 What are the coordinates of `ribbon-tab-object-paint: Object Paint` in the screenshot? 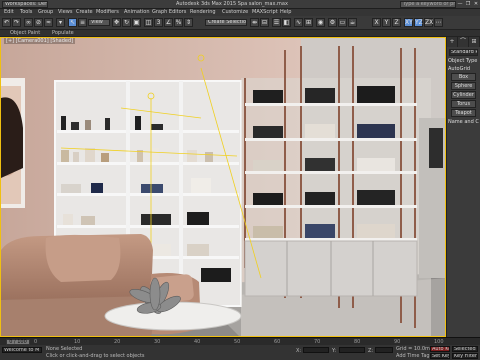 It's located at (25, 33).